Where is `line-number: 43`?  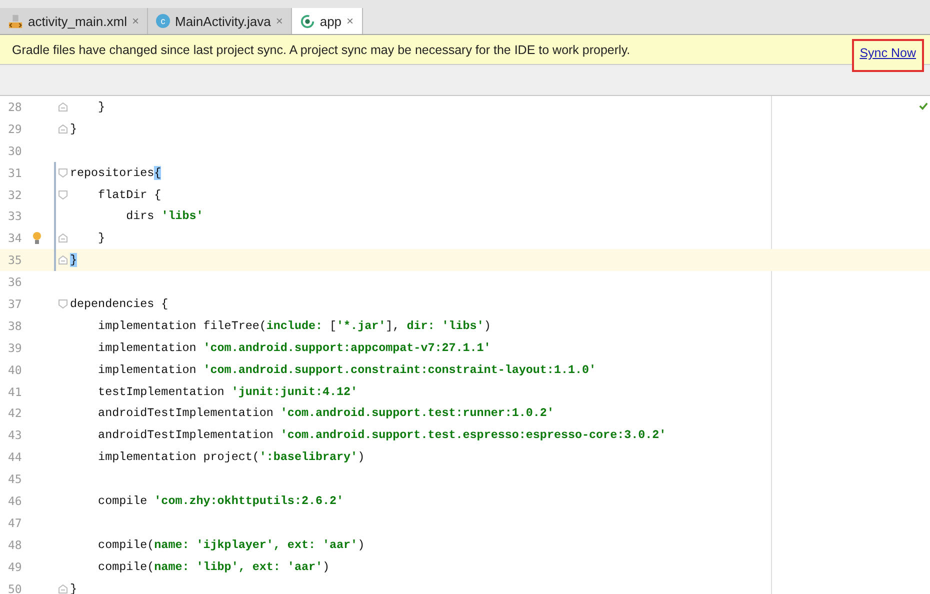
line-number: 43 is located at coordinates (15, 435).